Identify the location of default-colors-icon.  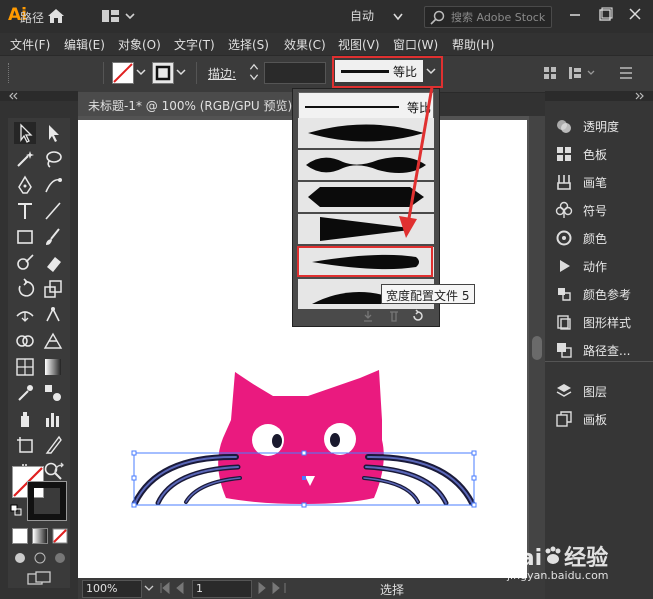
(16, 510).